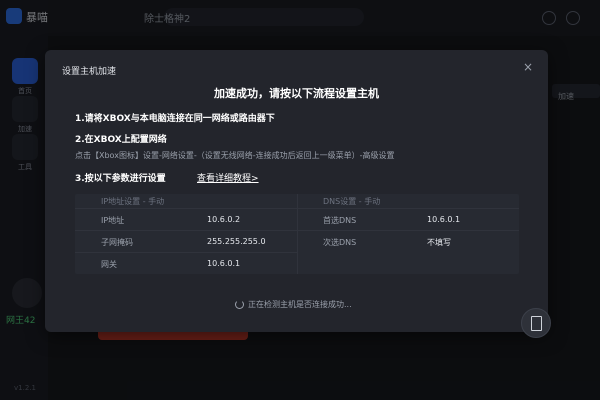  What do you see at coordinates (296, 93) in the screenshot?
I see `dialog-heading: 加速成功，请按以下流程设置主机` at bounding box center [296, 93].